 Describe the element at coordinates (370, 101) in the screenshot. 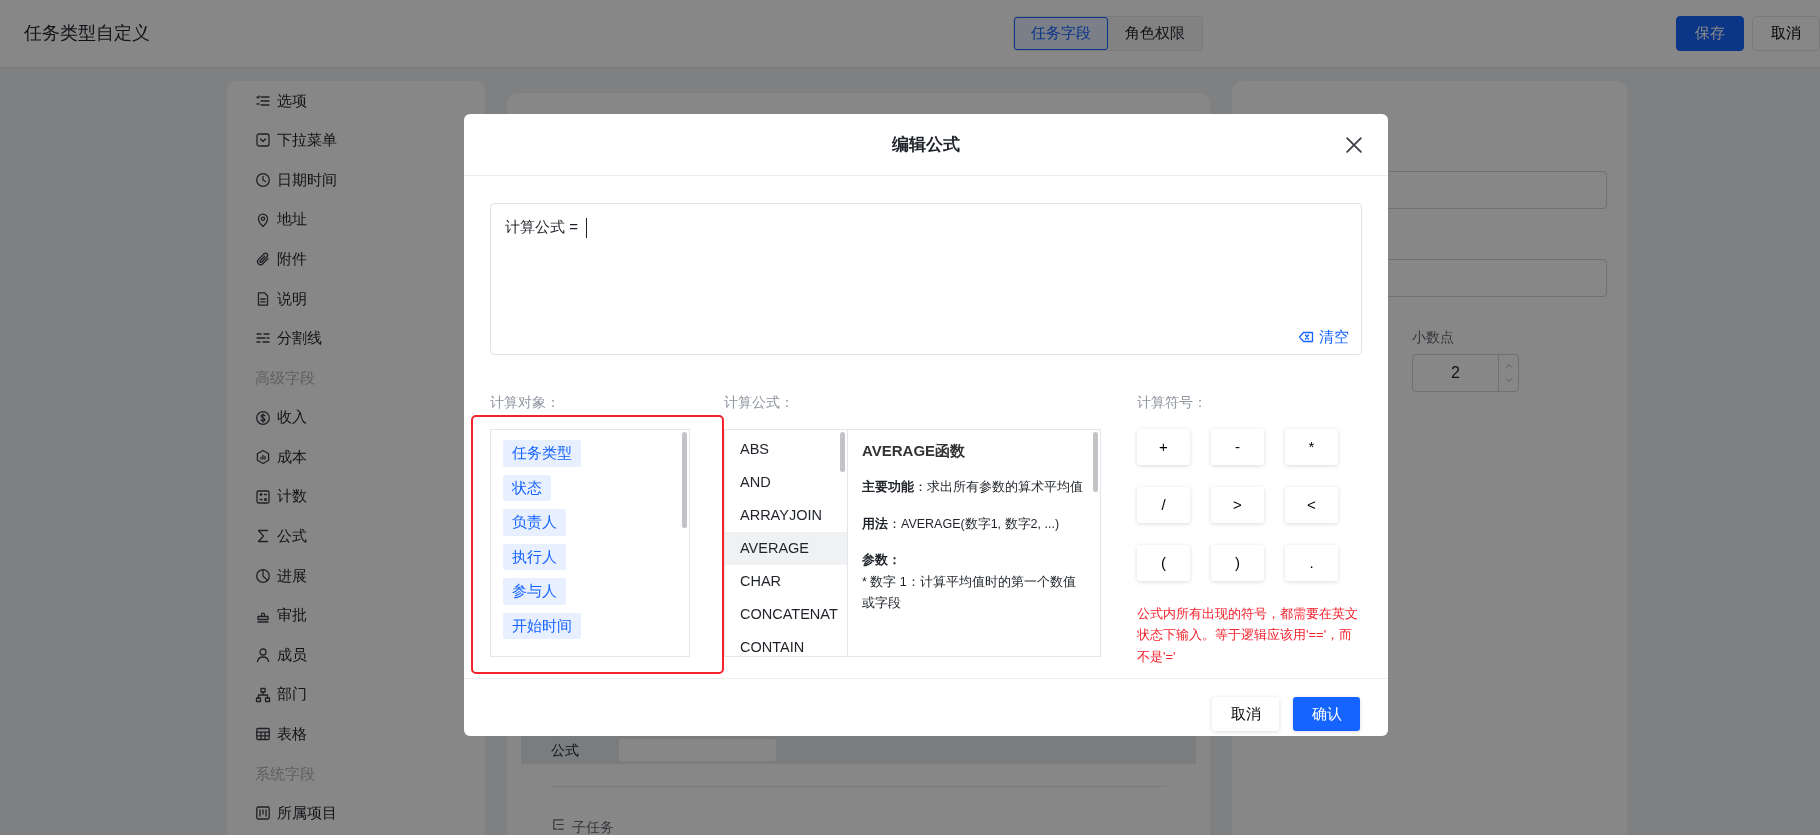

I see `field-type-item: 选项` at that location.